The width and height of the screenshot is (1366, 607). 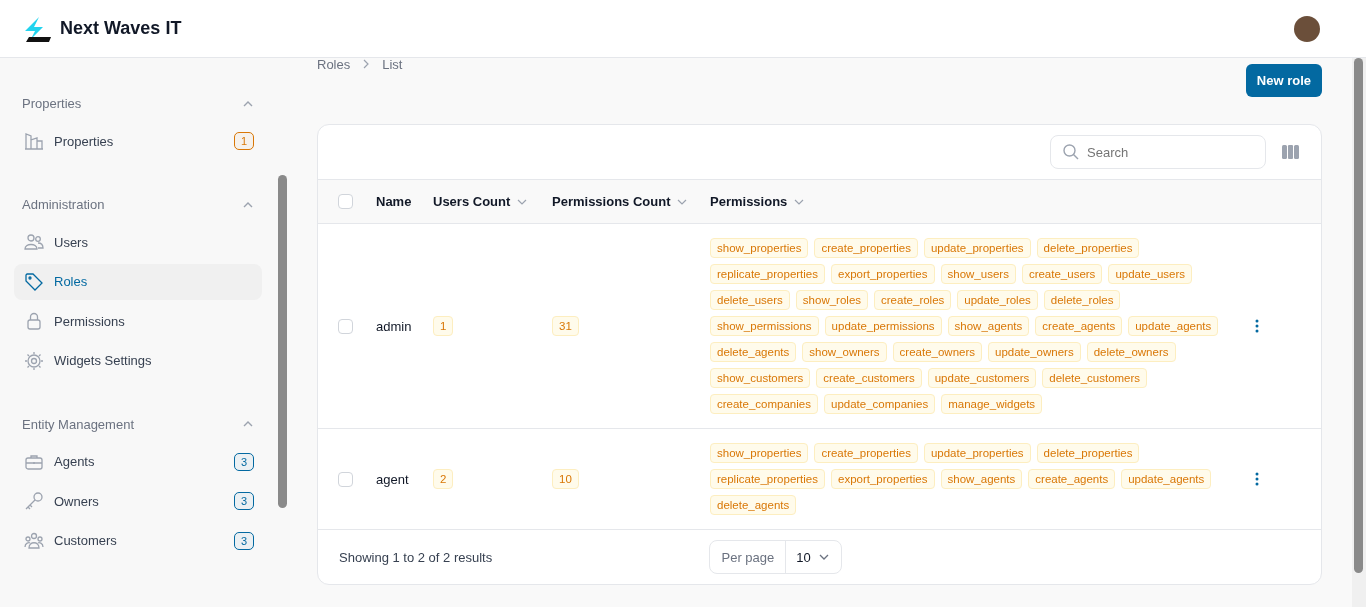 I want to click on role-name: agent, so click(x=392, y=479).